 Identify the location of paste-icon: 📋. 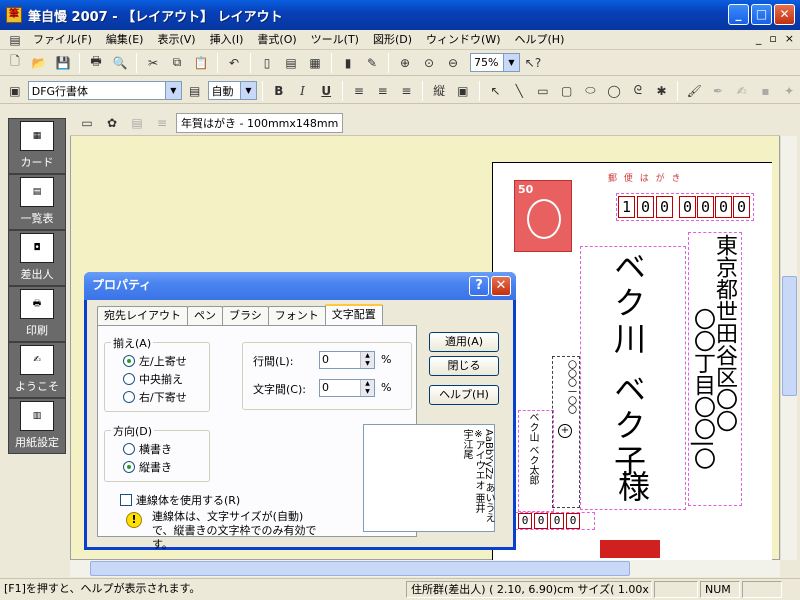
(201, 63).